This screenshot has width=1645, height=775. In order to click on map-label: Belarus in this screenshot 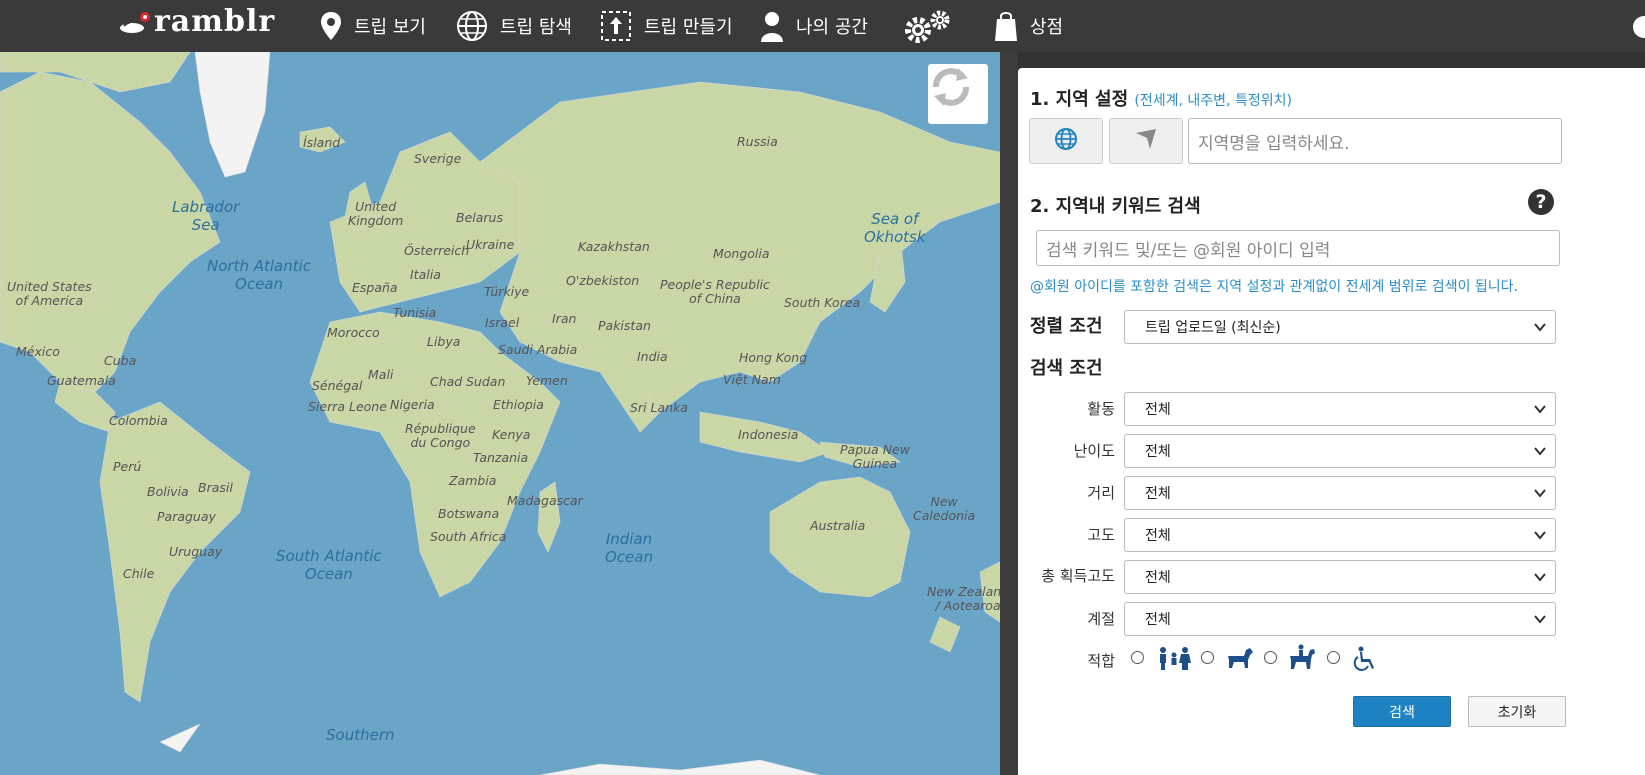, I will do `click(479, 217)`.